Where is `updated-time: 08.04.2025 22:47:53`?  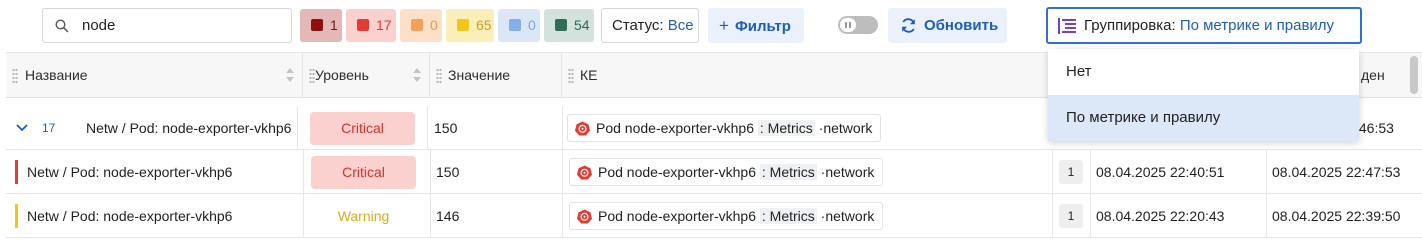 updated-time: 08.04.2025 22:47:53 is located at coordinates (1336, 172).